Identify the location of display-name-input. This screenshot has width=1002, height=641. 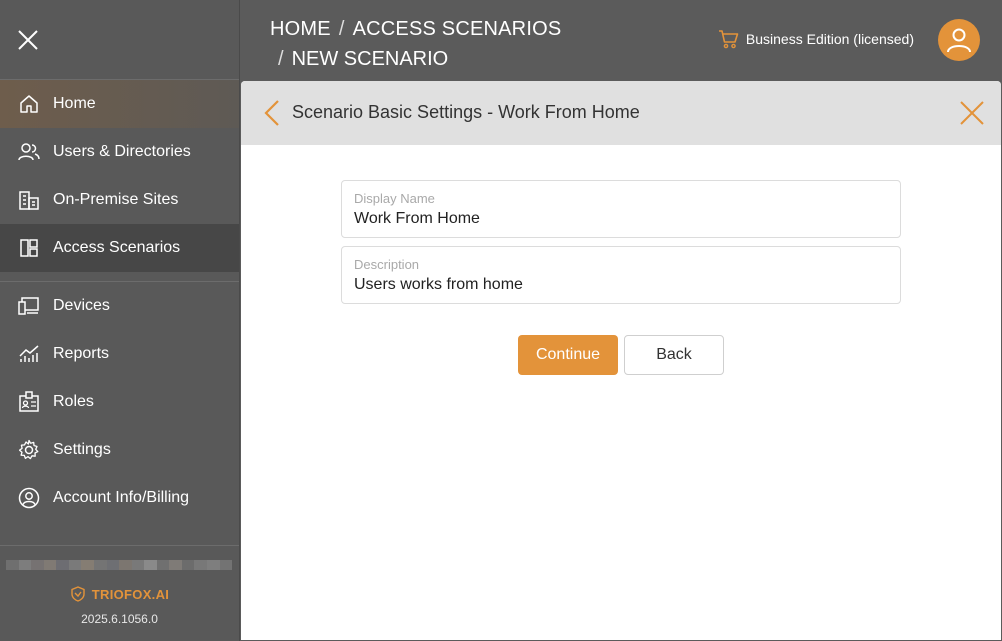
(619, 219).